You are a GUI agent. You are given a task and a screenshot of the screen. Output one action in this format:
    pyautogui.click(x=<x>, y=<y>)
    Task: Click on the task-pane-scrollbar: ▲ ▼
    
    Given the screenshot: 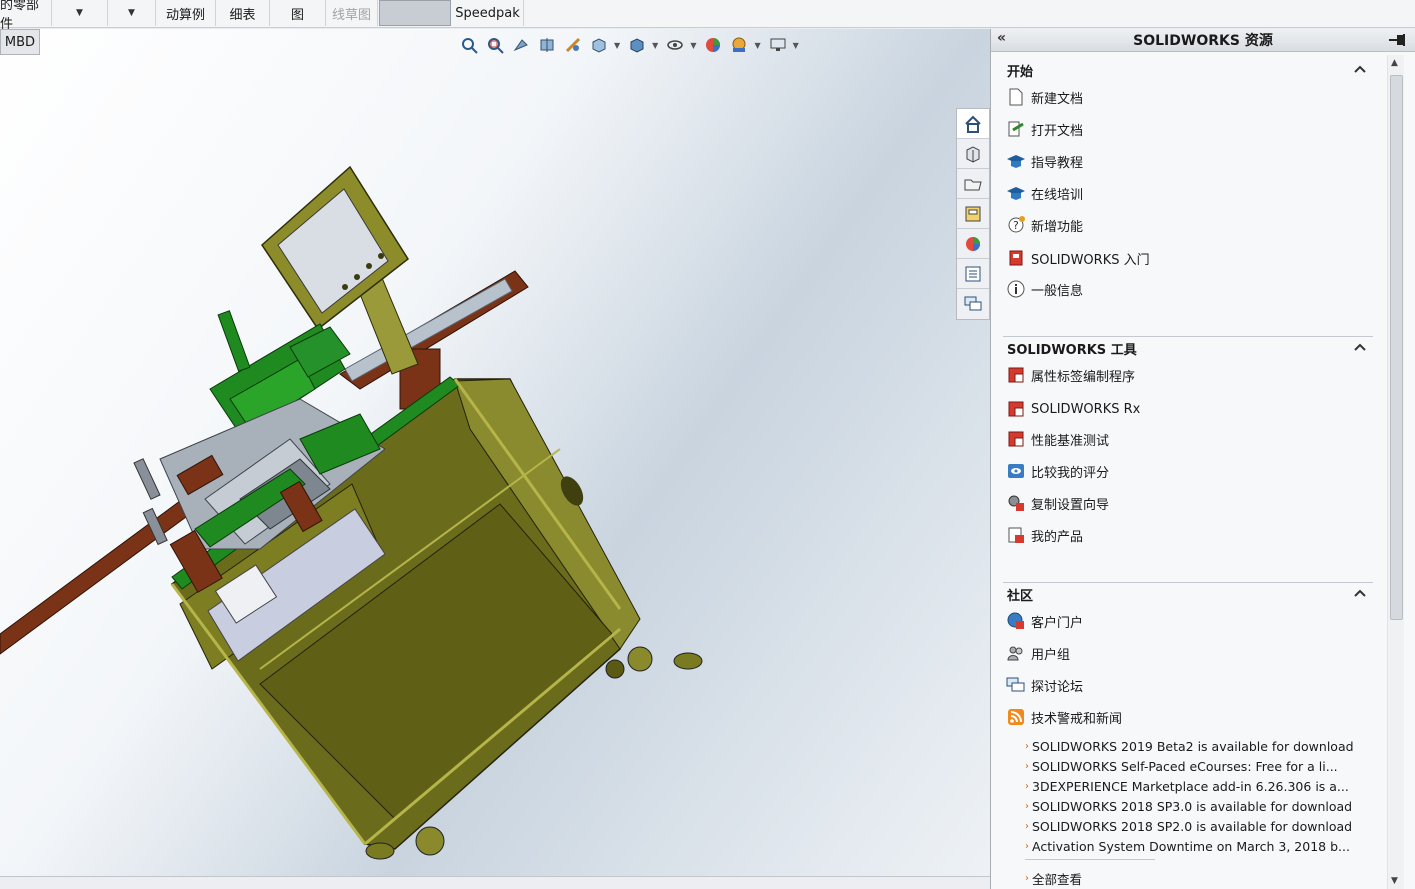 What is the action you would take?
    pyautogui.click(x=1395, y=472)
    